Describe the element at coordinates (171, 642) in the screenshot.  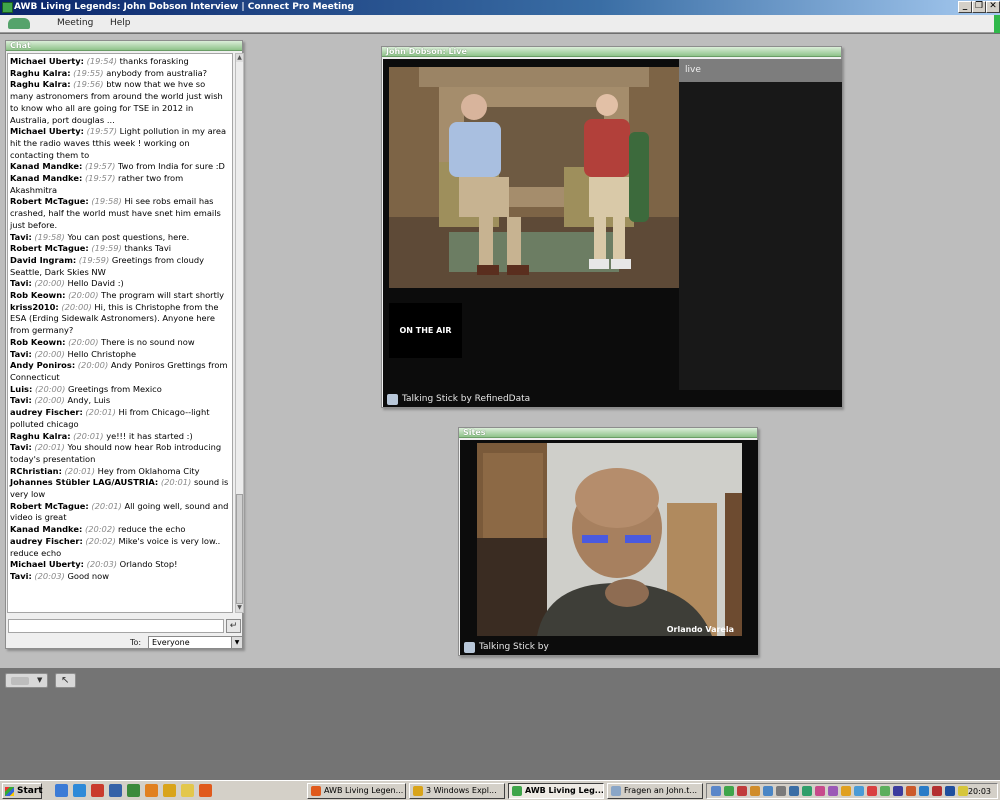
I see `recipient-value: Everyone` at that location.